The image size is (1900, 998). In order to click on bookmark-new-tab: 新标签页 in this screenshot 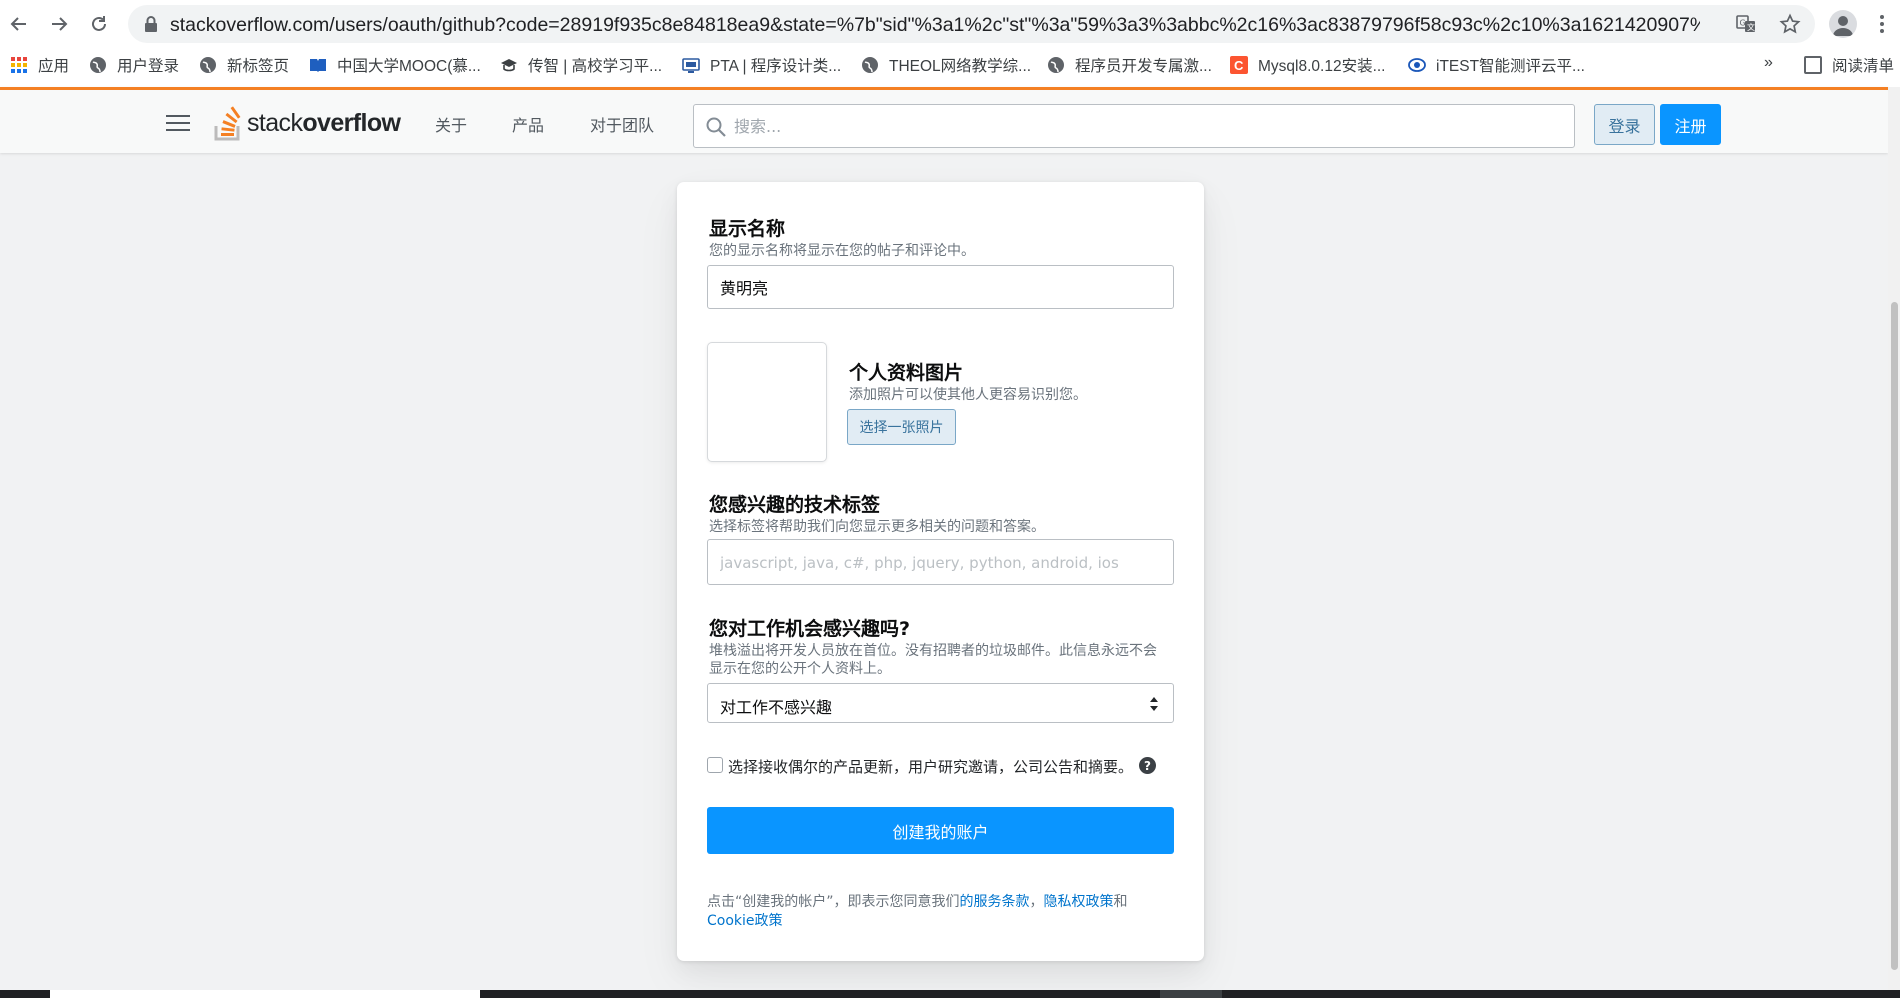, I will do `click(244, 65)`.